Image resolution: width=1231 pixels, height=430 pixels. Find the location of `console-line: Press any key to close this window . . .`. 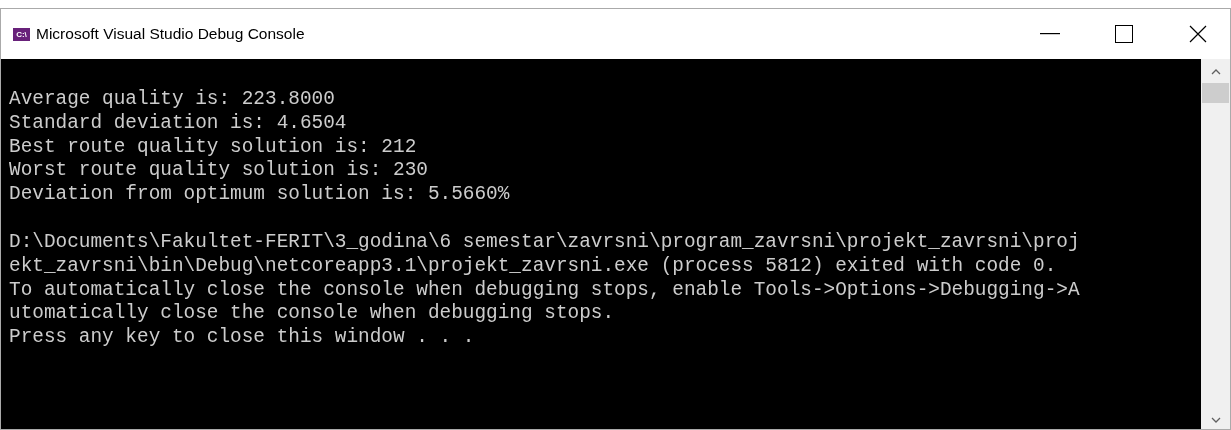

console-line: Press any key to close this window . . . is located at coordinates (242, 338).